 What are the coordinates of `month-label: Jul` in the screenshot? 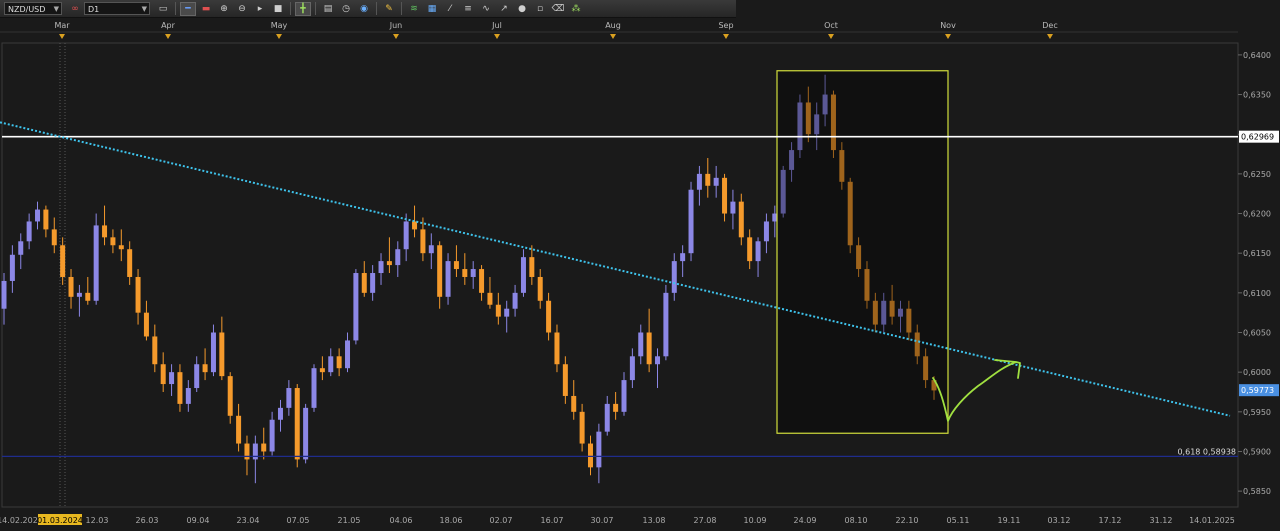 It's located at (496, 25).